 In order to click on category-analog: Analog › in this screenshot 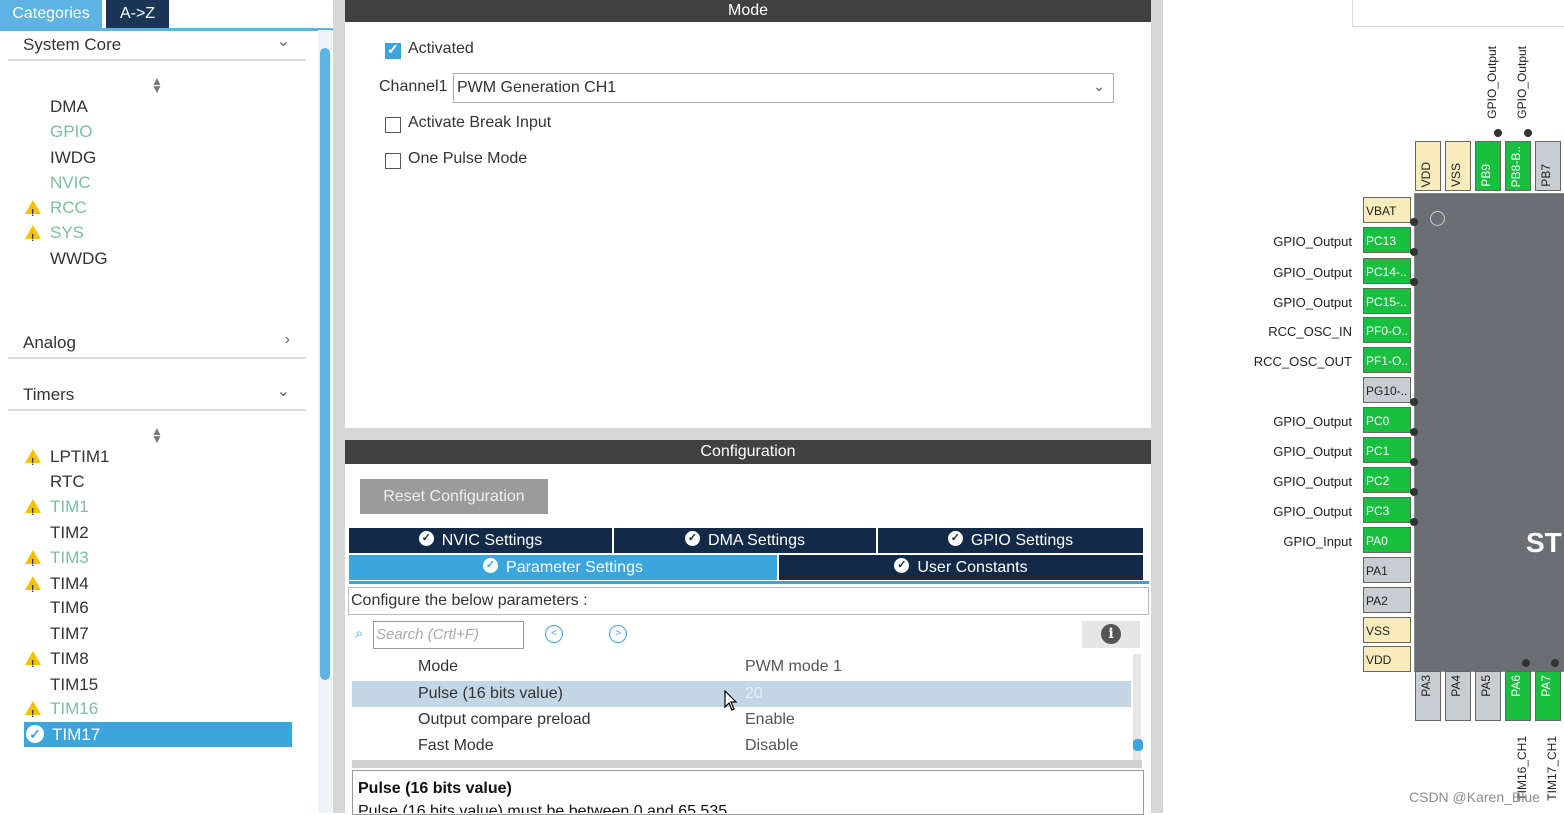, I will do `click(157, 344)`.